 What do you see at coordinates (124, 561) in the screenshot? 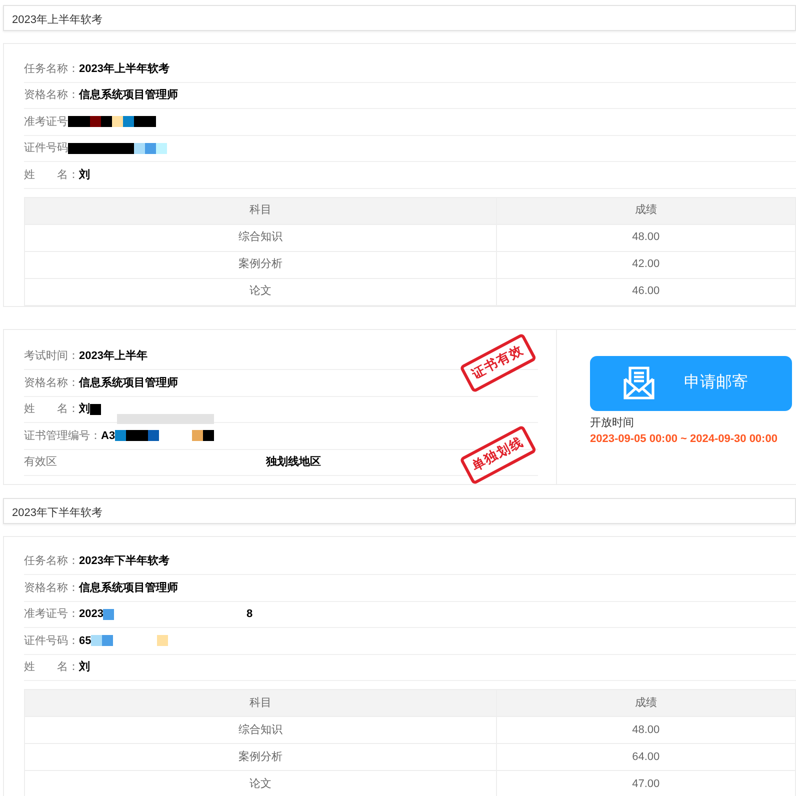
I see `field-value: 2023年下半年软考` at bounding box center [124, 561].